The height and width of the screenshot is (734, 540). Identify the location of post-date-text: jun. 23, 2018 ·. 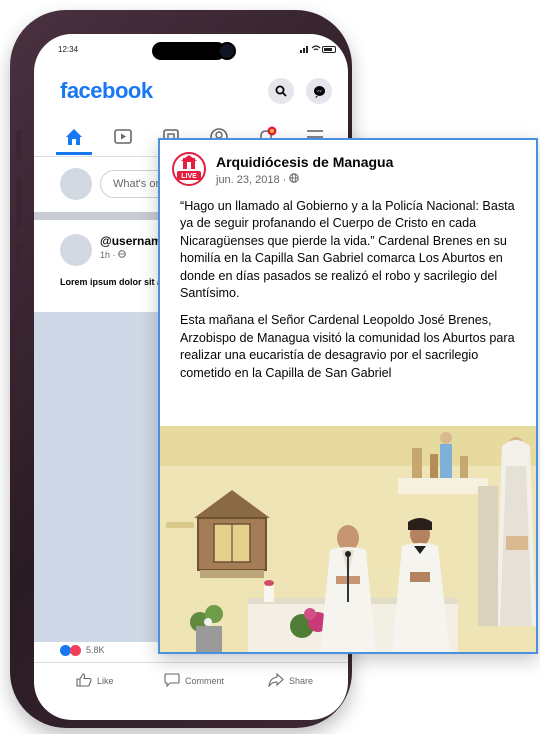
(252, 180).